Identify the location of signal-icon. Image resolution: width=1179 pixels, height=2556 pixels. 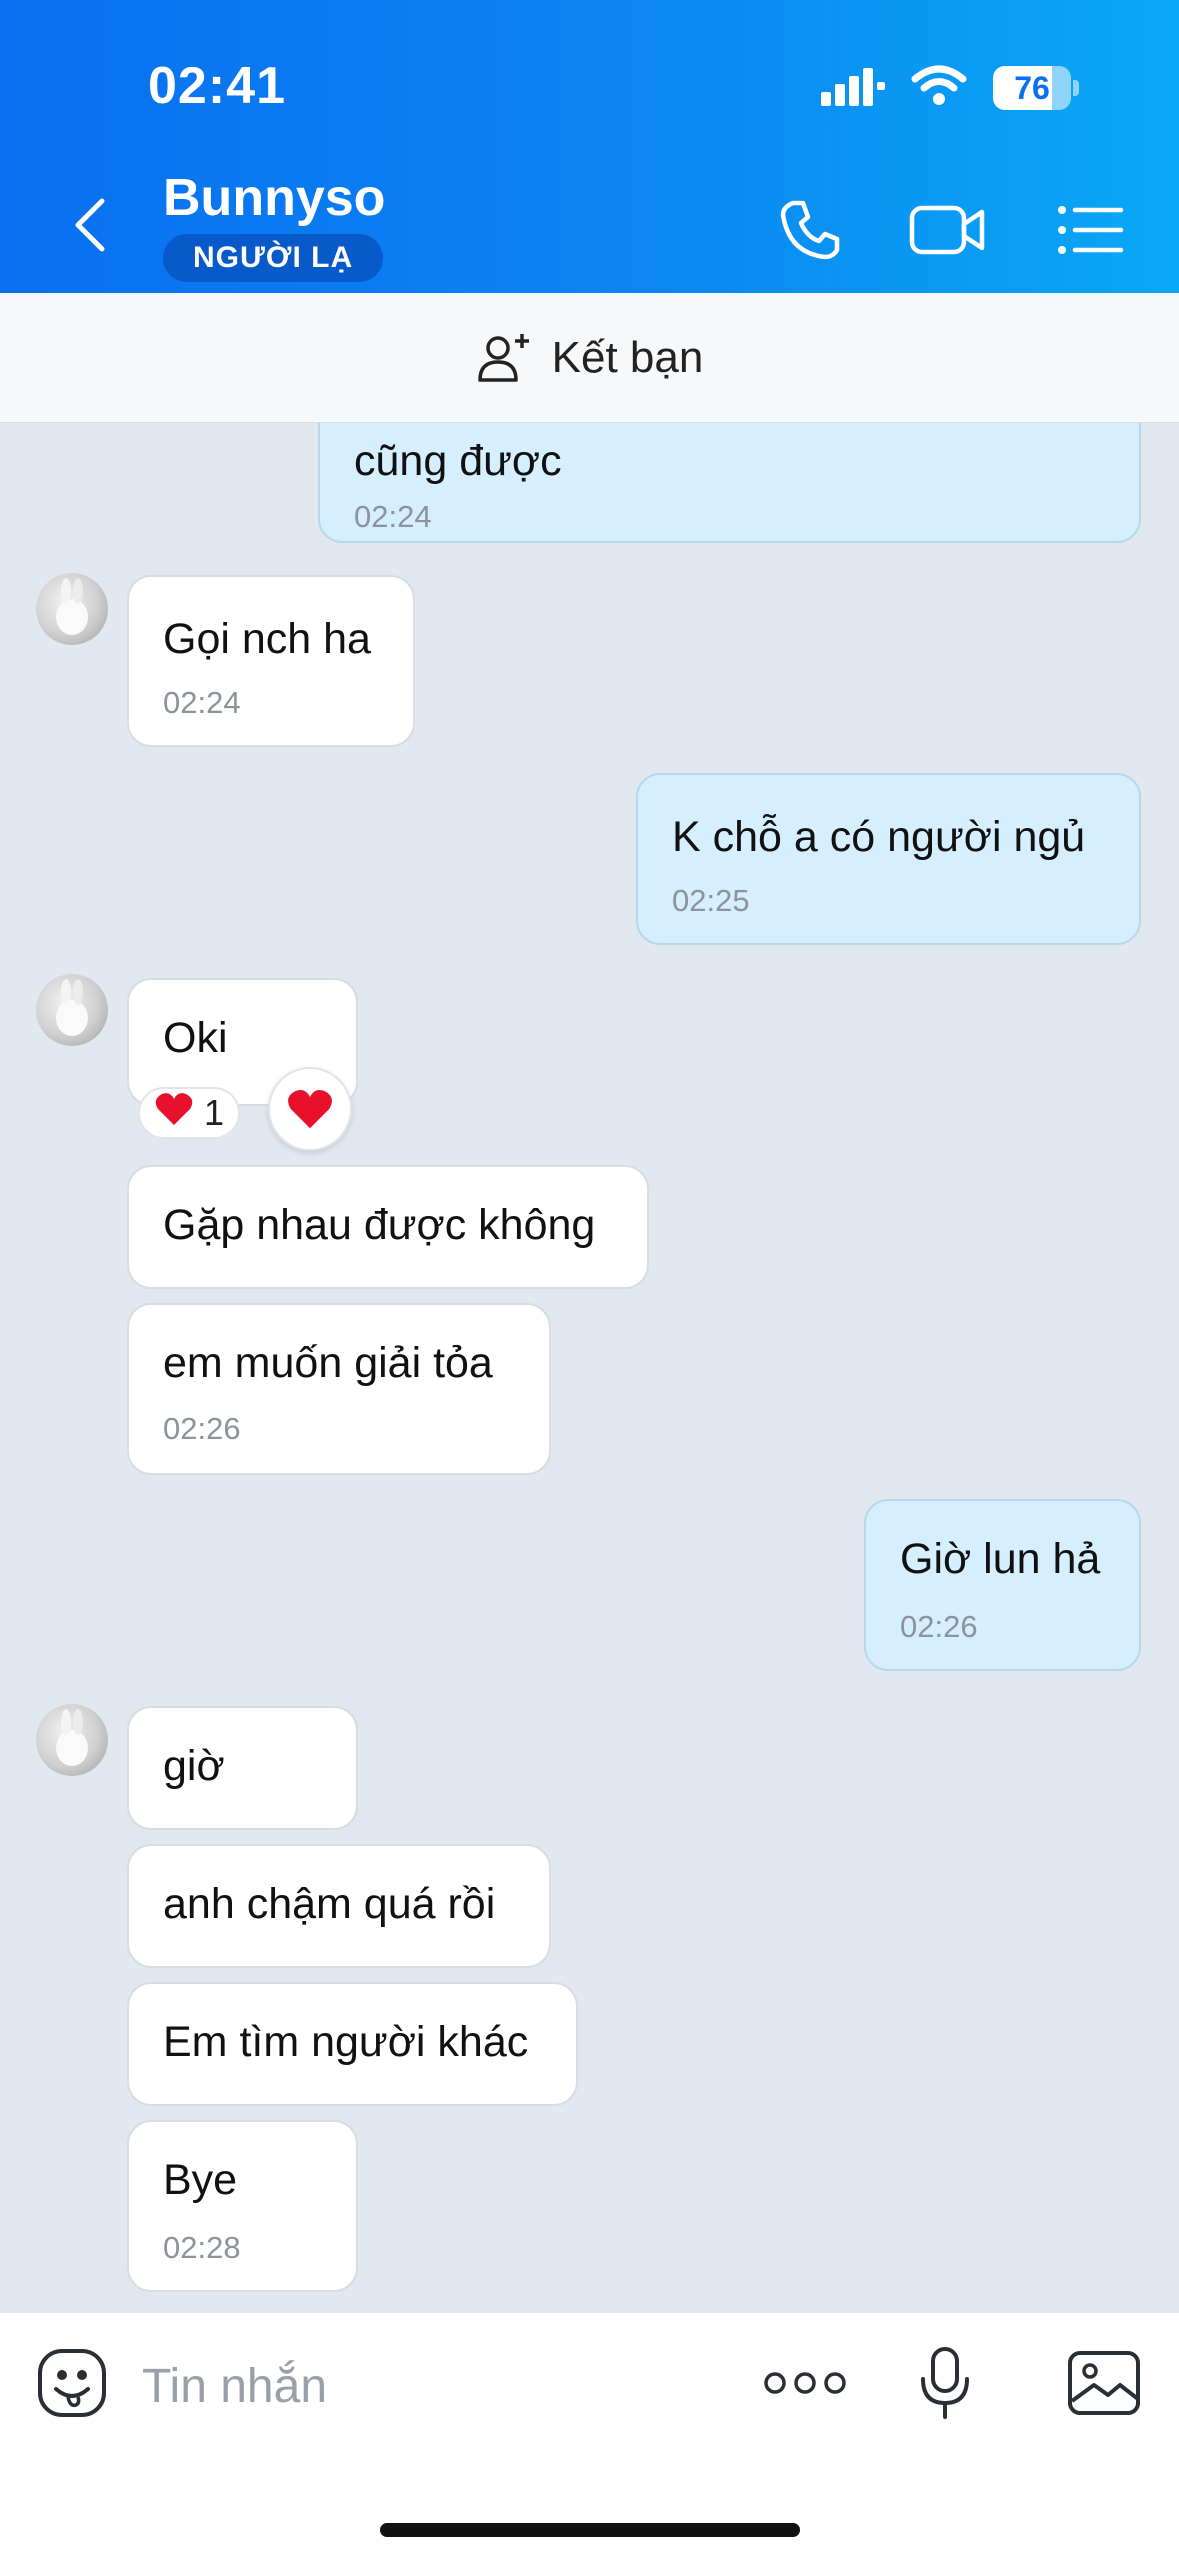
(853, 88).